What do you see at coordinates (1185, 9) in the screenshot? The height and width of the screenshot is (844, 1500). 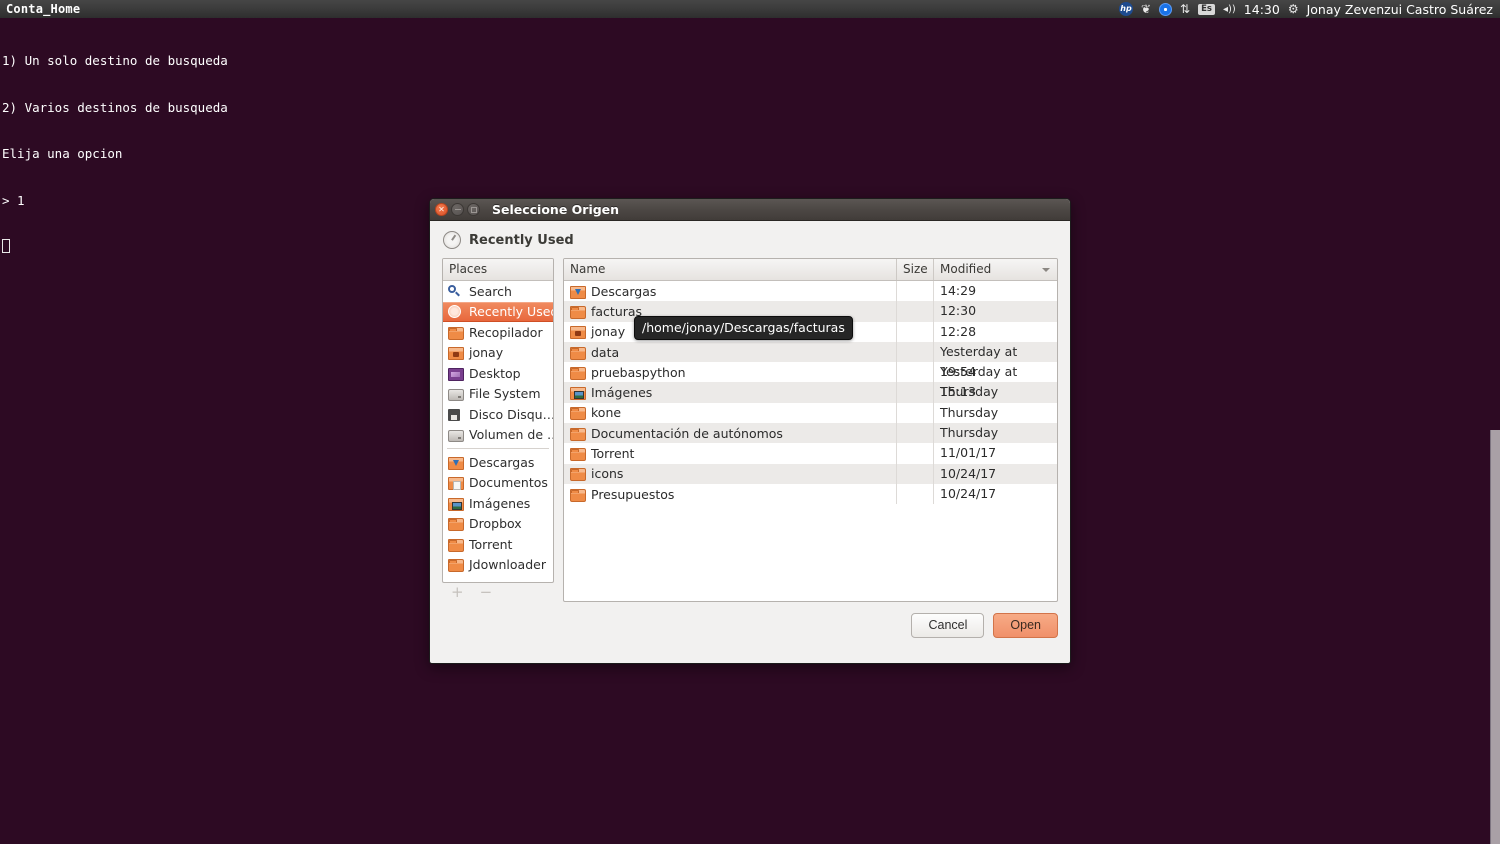 I see `network-icon: ⇅` at bounding box center [1185, 9].